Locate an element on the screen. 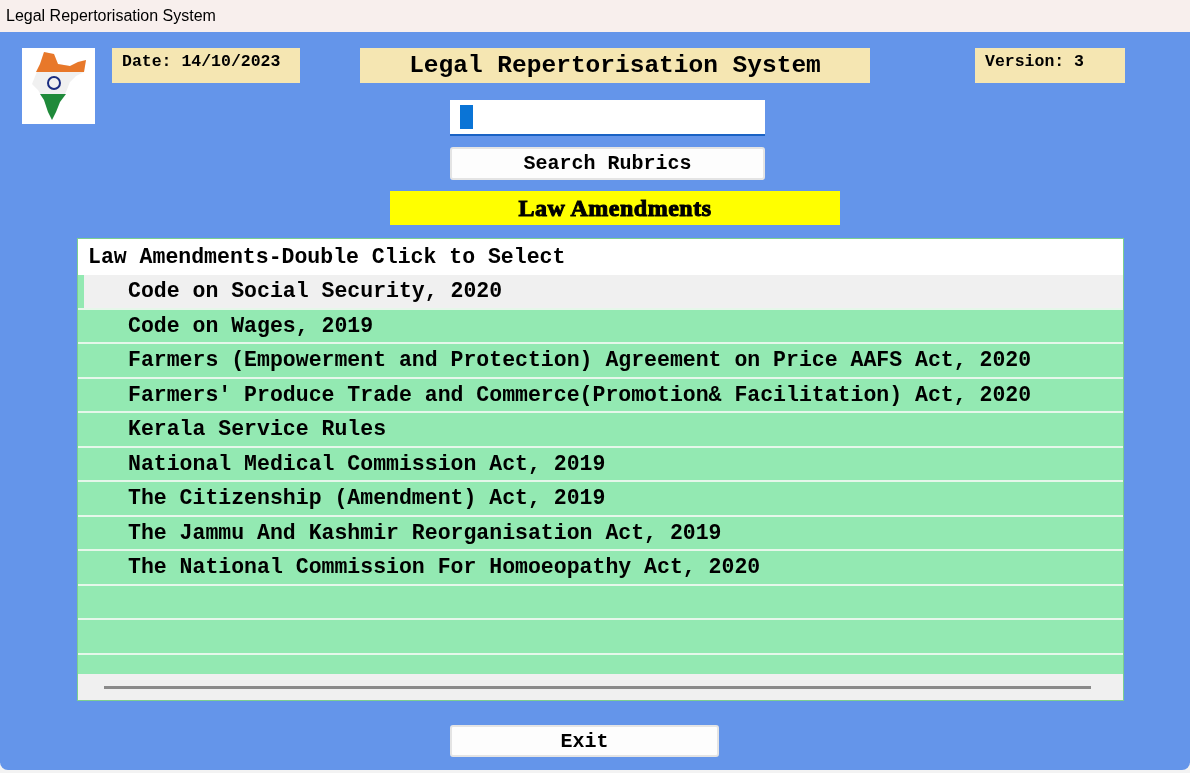 The height and width of the screenshot is (773, 1190). horizontal-scrollbar is located at coordinates (600, 687).